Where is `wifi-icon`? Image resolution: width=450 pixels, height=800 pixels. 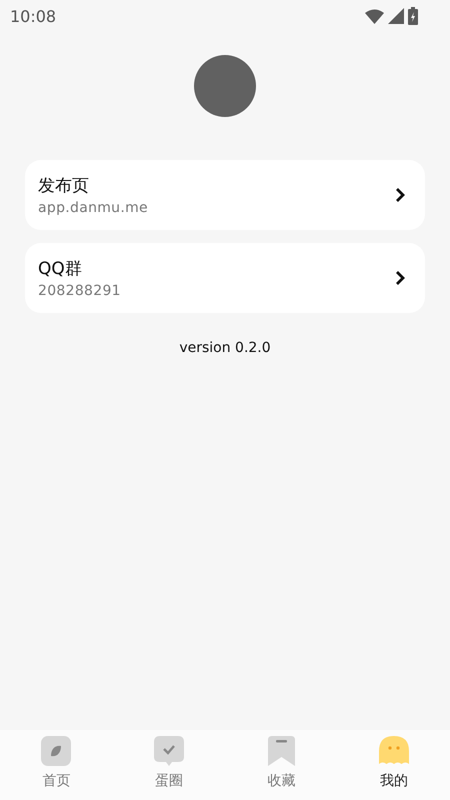
wifi-icon is located at coordinates (374, 16).